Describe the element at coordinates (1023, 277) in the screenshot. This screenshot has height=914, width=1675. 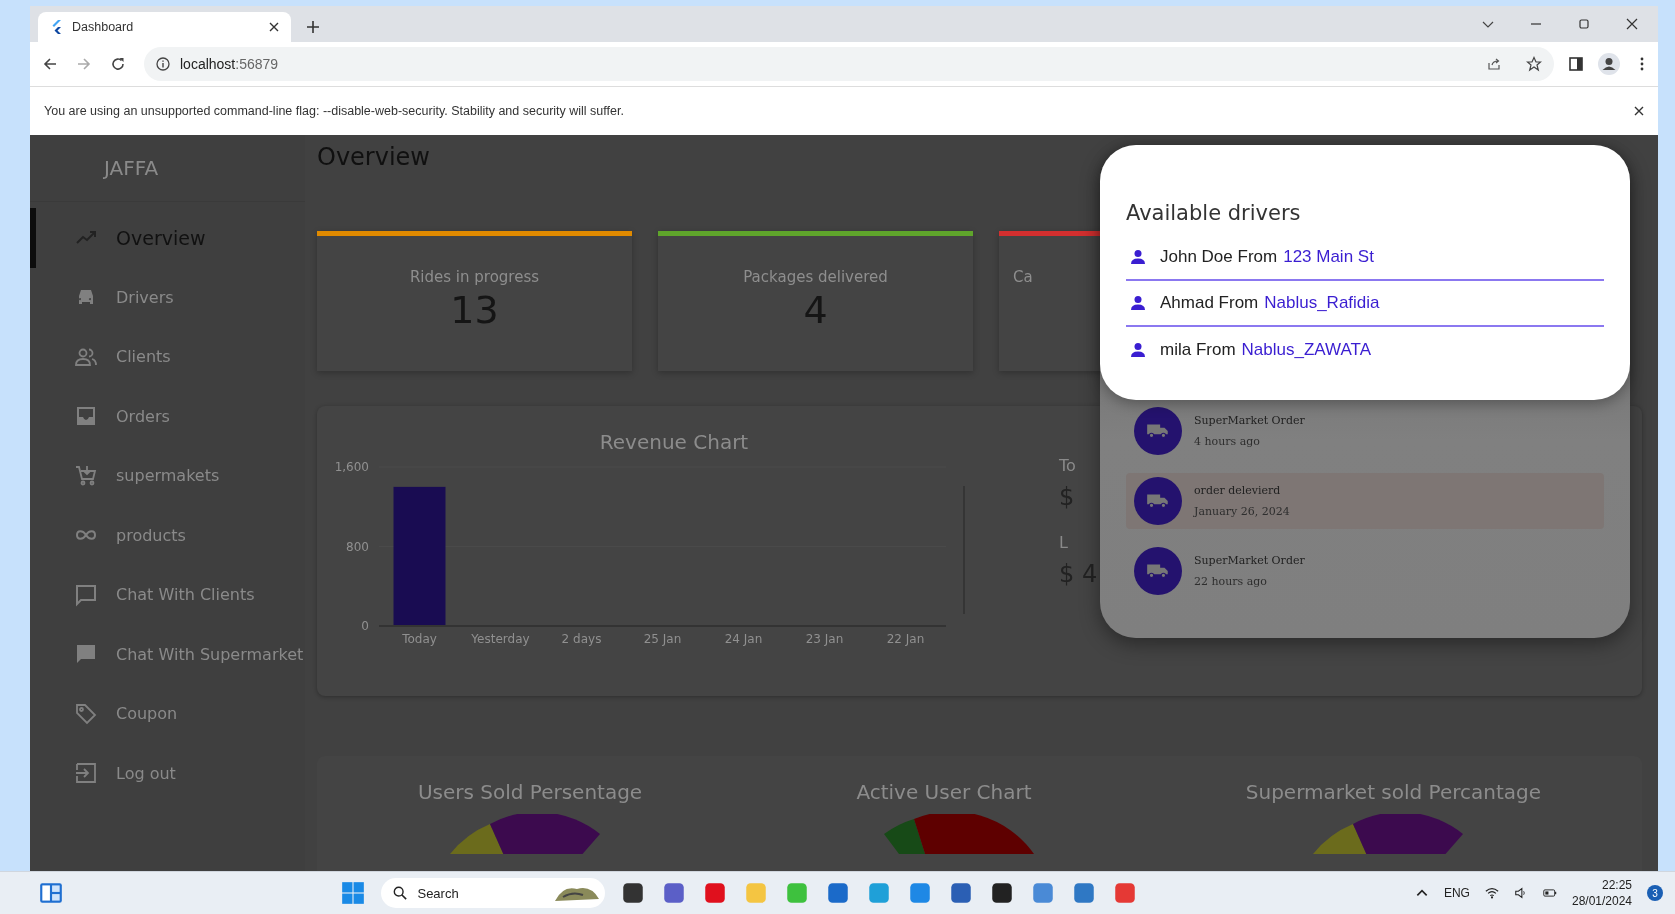
I see `stat-label: Ca` at that location.